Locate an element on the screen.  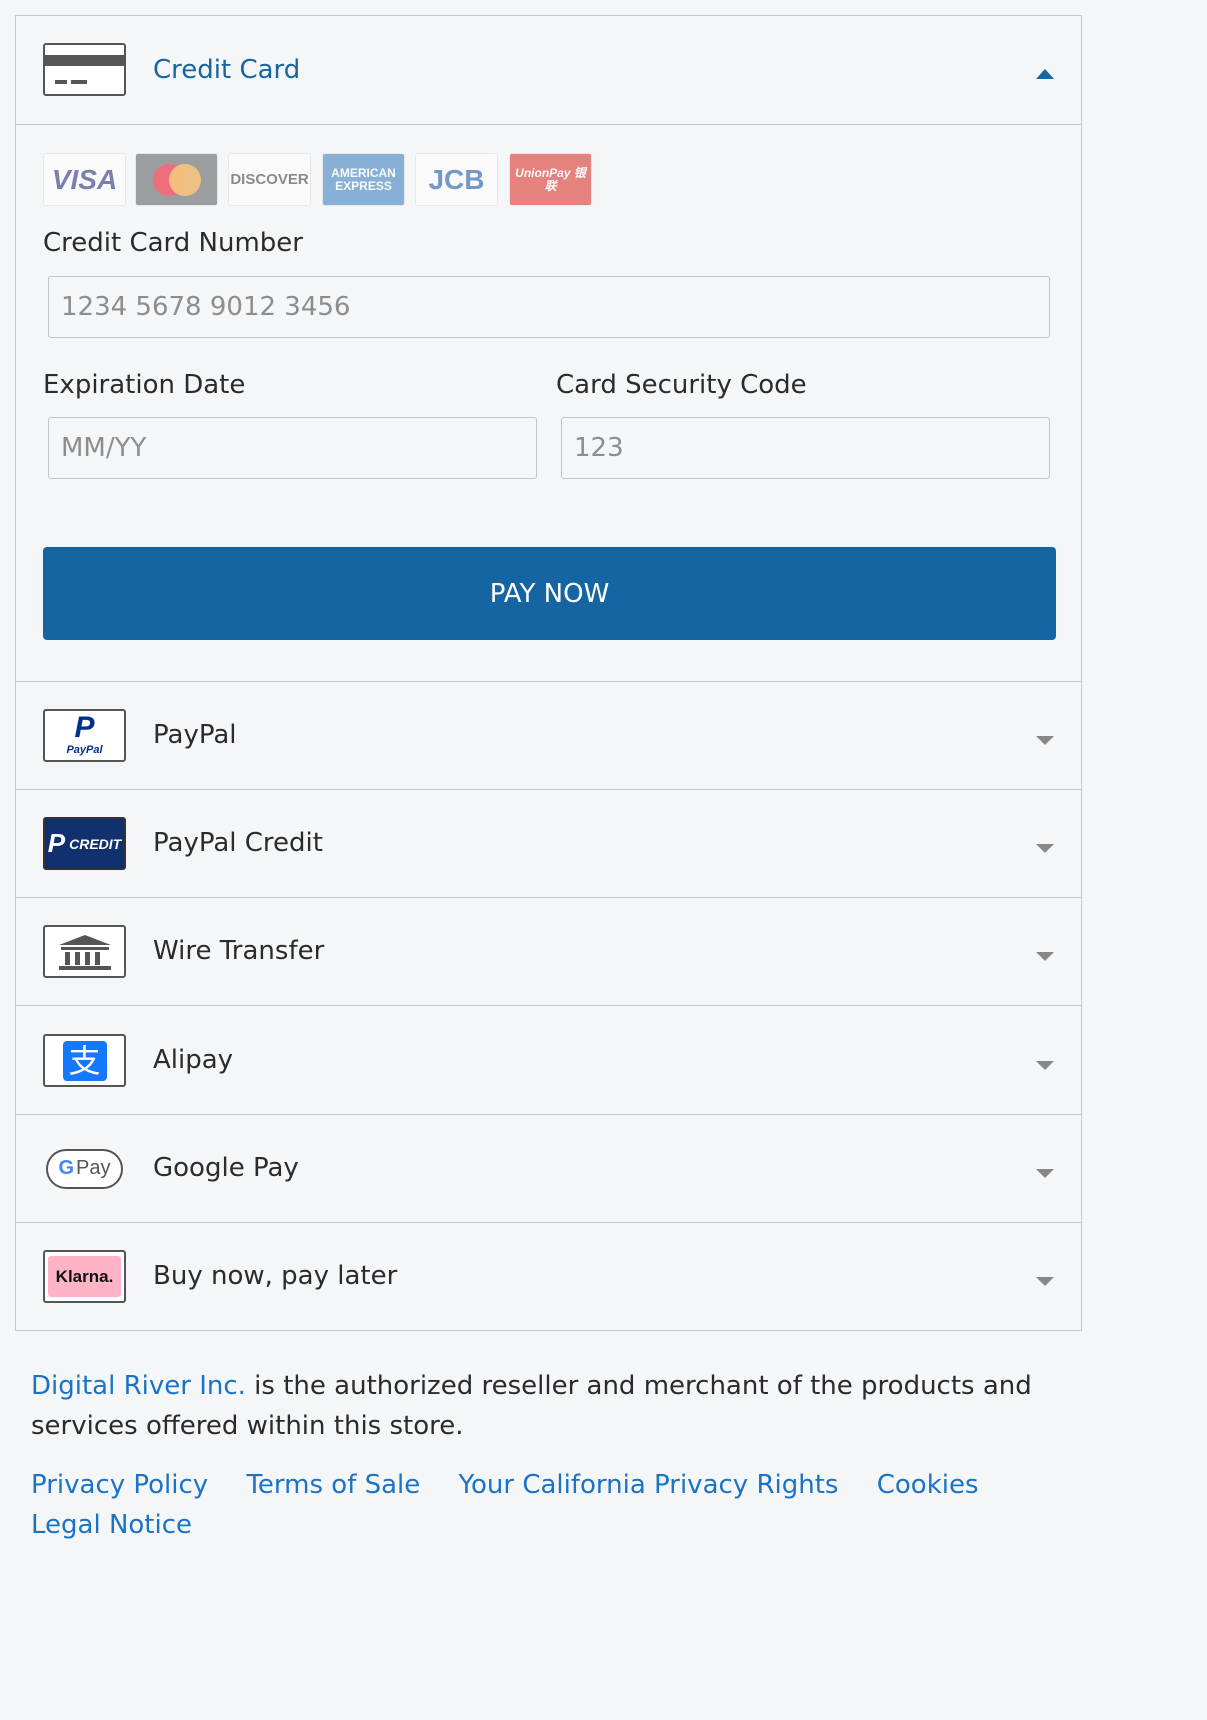
alipay-icon-glyph: 支 is located at coordinates (84, 1060).